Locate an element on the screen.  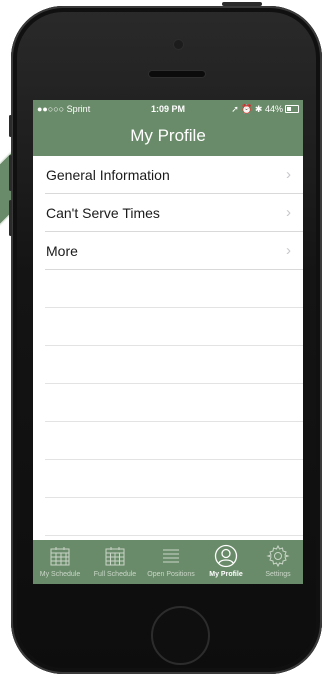
menu-item-more: More › is located at coordinates (174, 251).